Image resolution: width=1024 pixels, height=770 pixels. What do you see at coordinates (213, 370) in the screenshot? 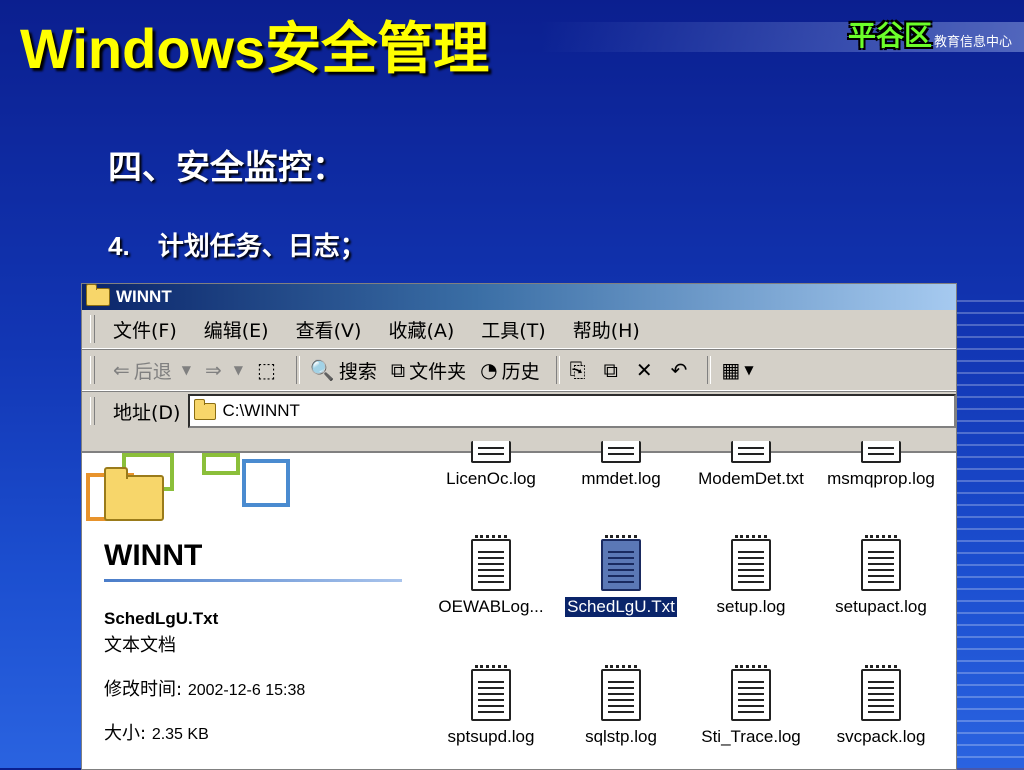
I see `forward-arrow-icon: ⇒` at bounding box center [213, 370].